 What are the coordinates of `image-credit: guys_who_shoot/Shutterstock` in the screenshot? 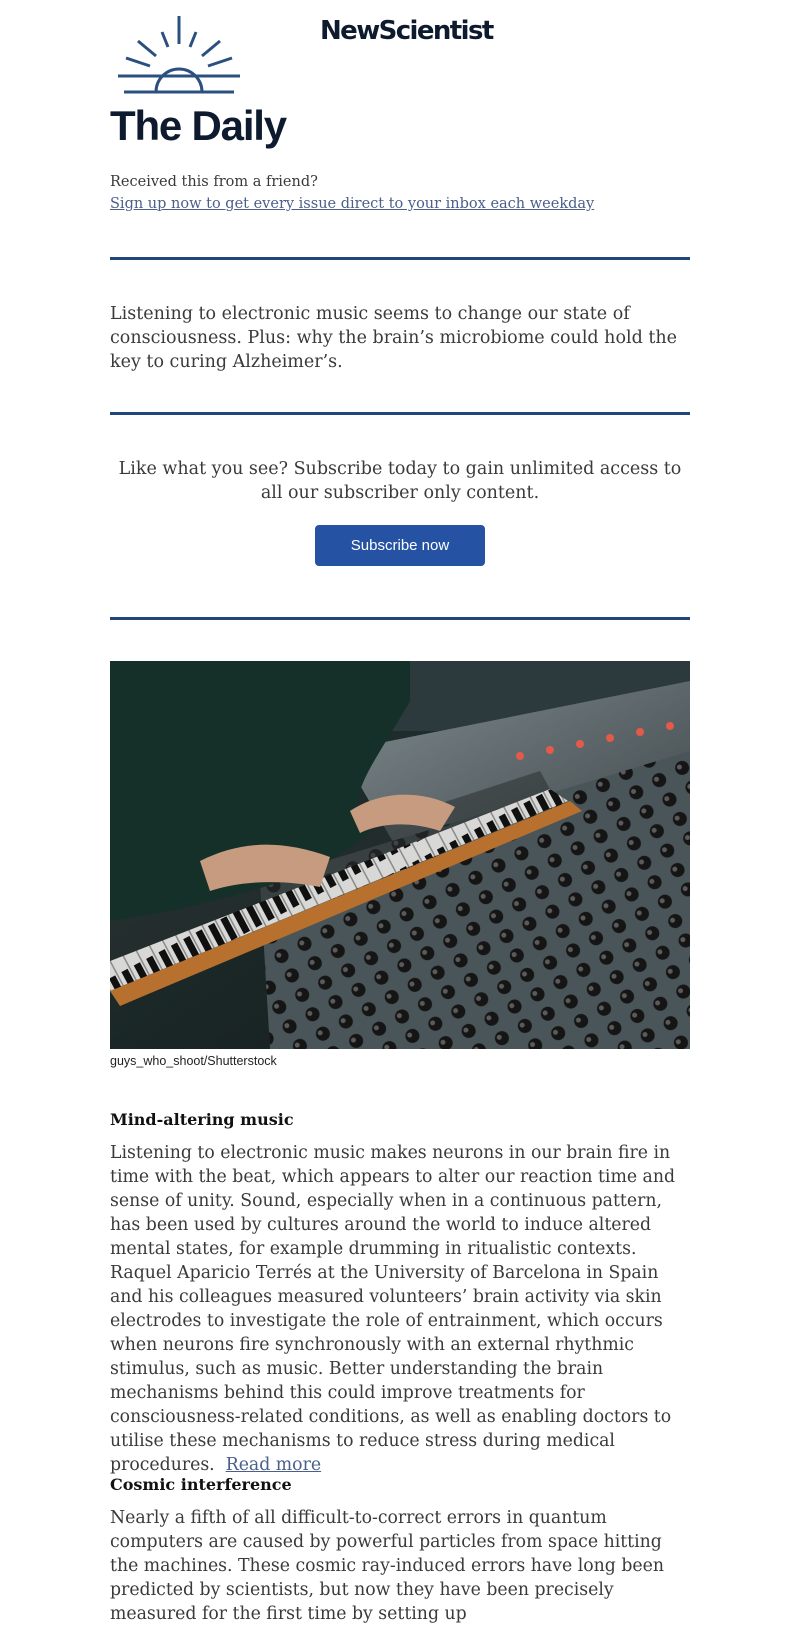 It's located at (193, 1061).